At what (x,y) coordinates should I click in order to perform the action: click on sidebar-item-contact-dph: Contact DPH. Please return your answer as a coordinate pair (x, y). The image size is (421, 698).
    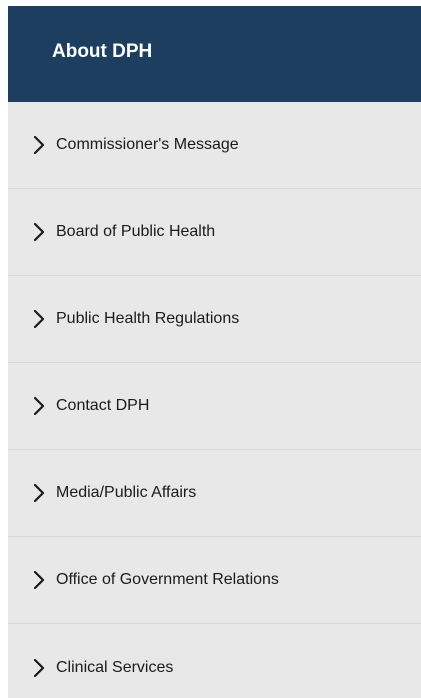
    Looking at the image, I should click on (214, 406).